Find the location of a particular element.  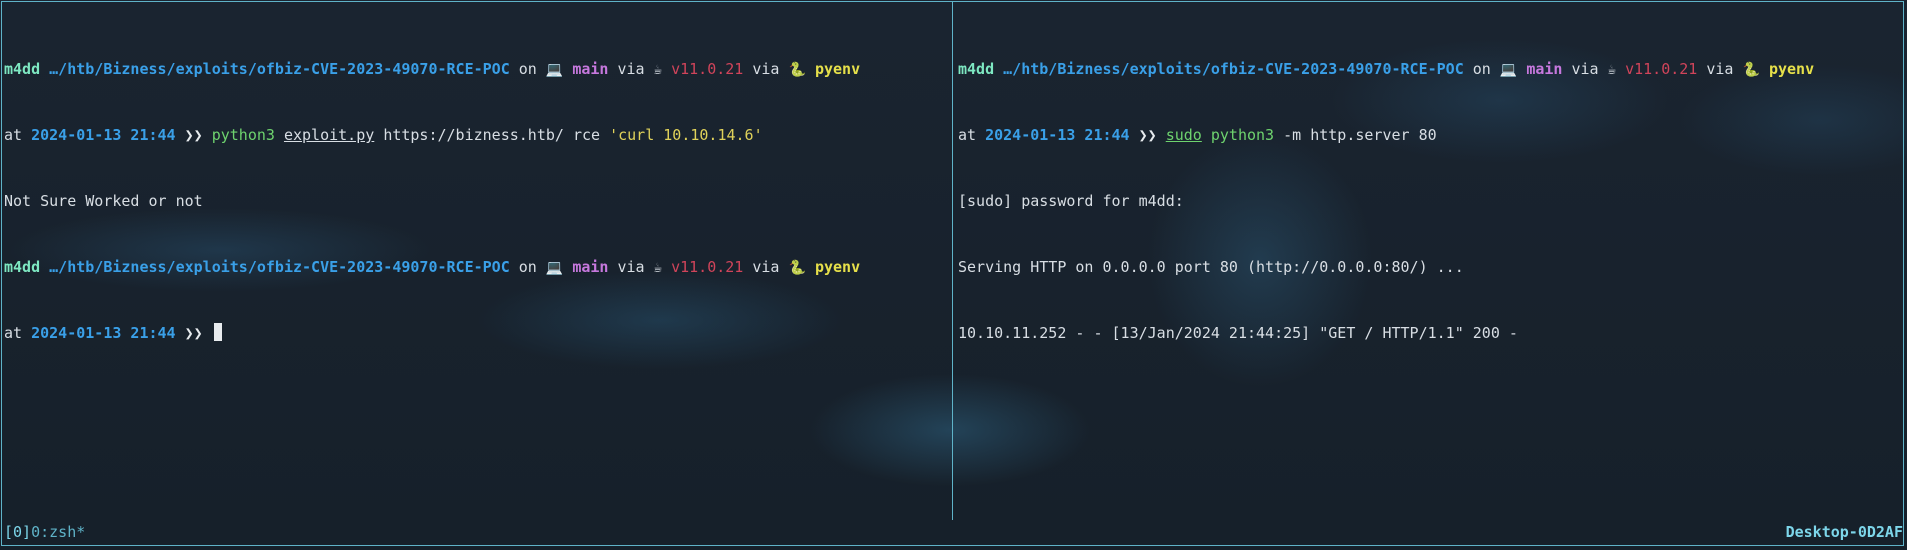

terminal-cursor is located at coordinates (217, 332).